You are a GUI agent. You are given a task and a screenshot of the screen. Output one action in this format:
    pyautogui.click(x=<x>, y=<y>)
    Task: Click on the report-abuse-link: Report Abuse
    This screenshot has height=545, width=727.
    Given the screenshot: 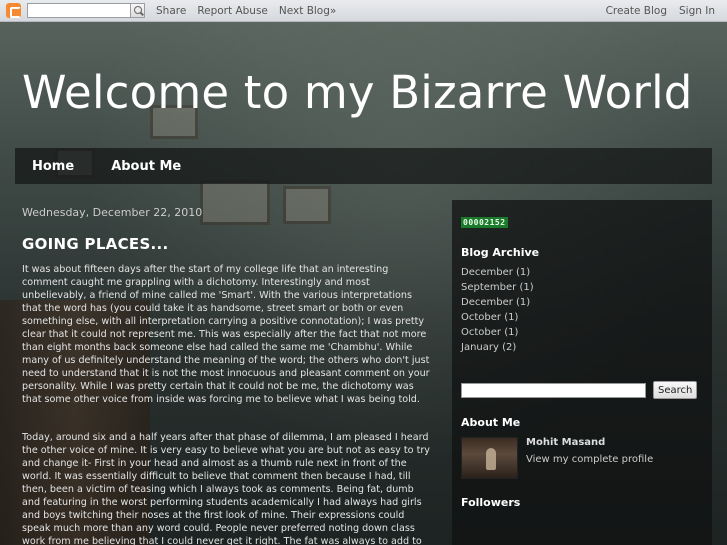 What is the action you would take?
    pyautogui.click(x=232, y=11)
    